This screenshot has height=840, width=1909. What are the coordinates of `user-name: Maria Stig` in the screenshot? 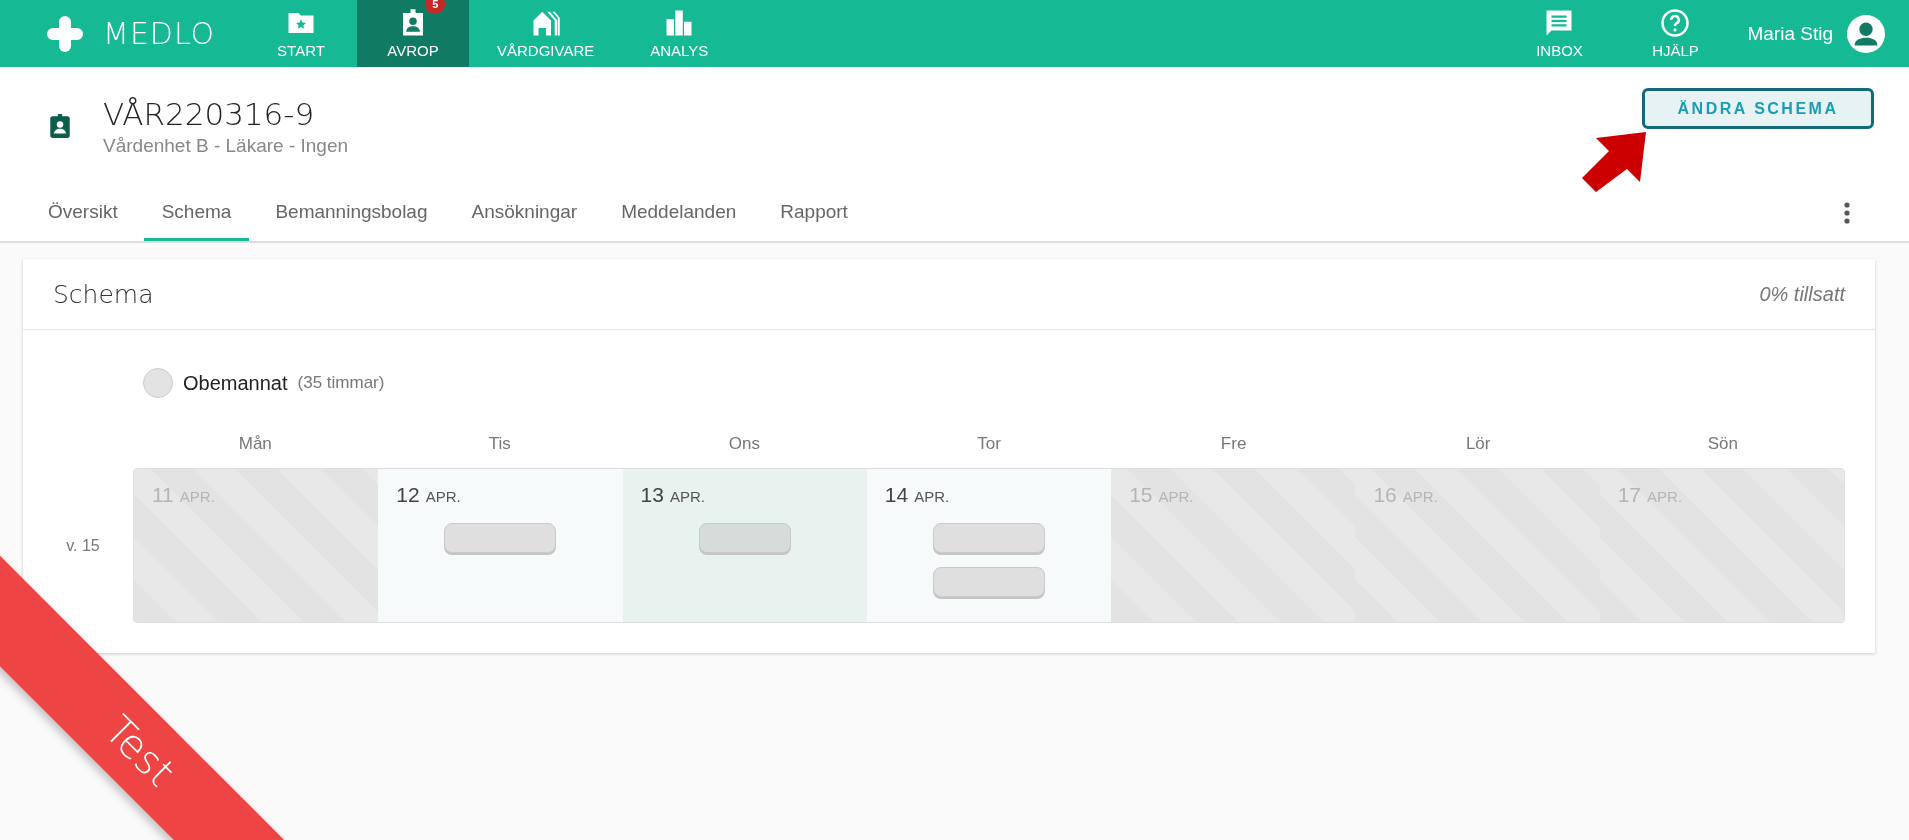 It's located at (1790, 33).